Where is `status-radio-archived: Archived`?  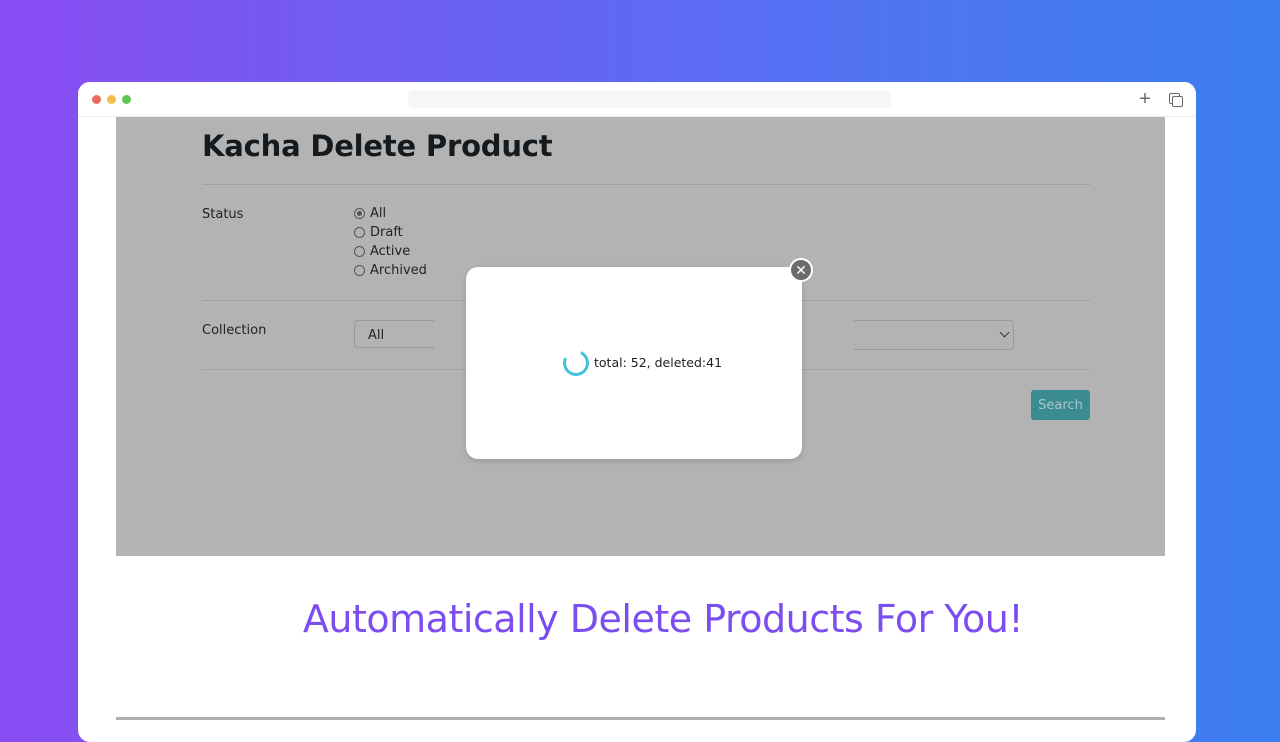 status-radio-archived: Archived is located at coordinates (390, 270).